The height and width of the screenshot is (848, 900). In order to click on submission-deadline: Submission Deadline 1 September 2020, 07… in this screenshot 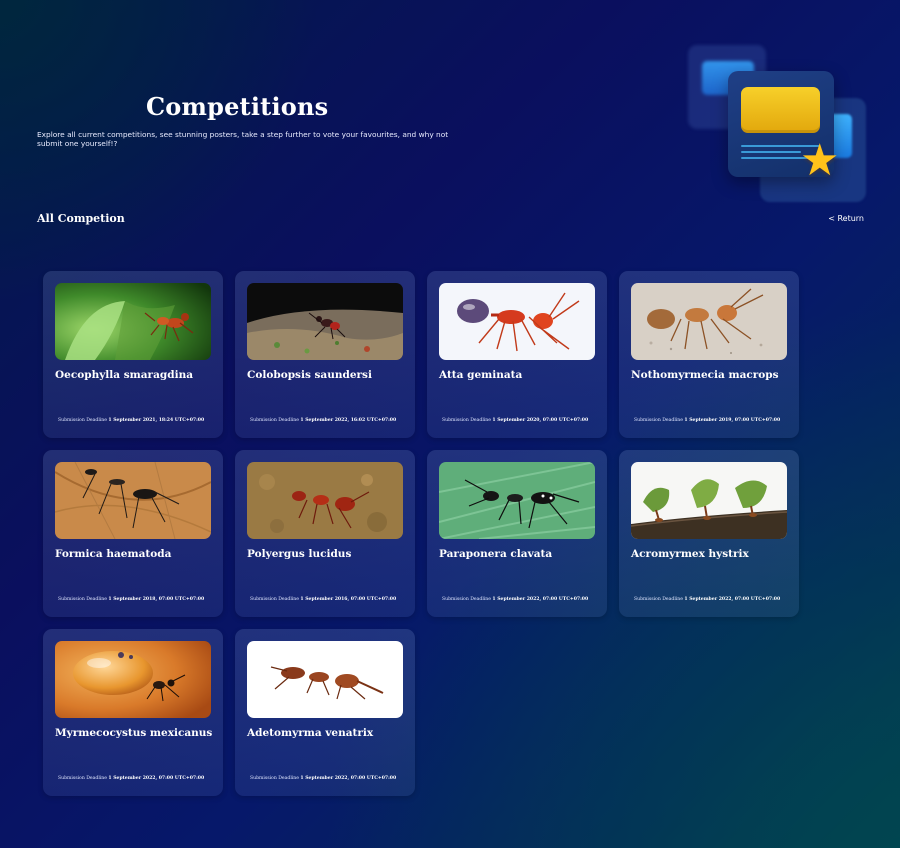, I will do `click(515, 420)`.